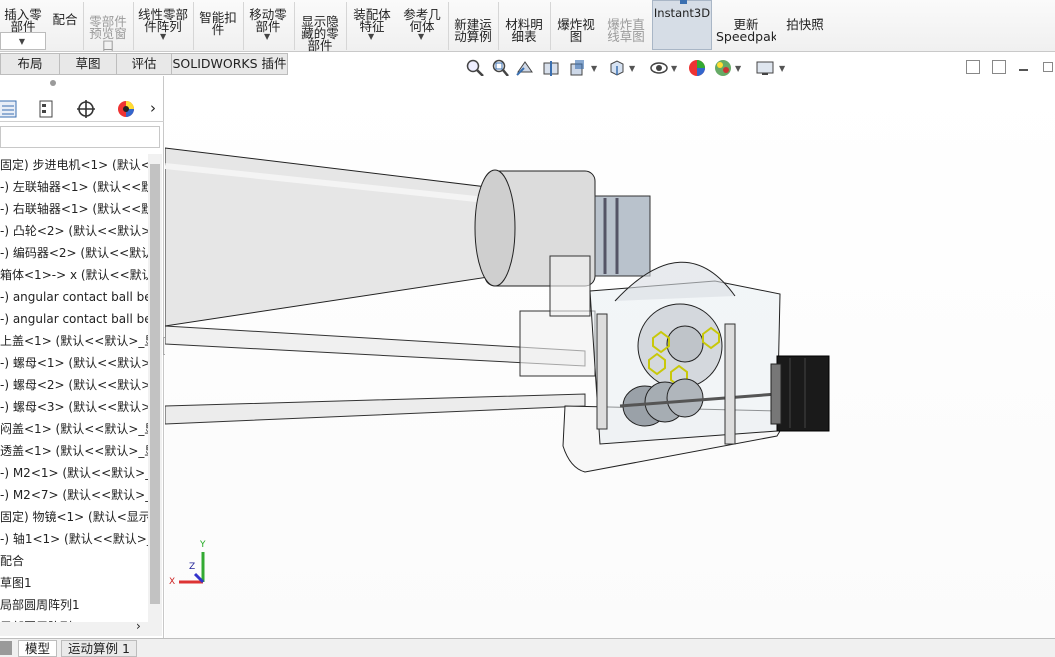  What do you see at coordinates (805, 33) in the screenshot?
I see `take-snapshot-button: 拍快照` at bounding box center [805, 33].